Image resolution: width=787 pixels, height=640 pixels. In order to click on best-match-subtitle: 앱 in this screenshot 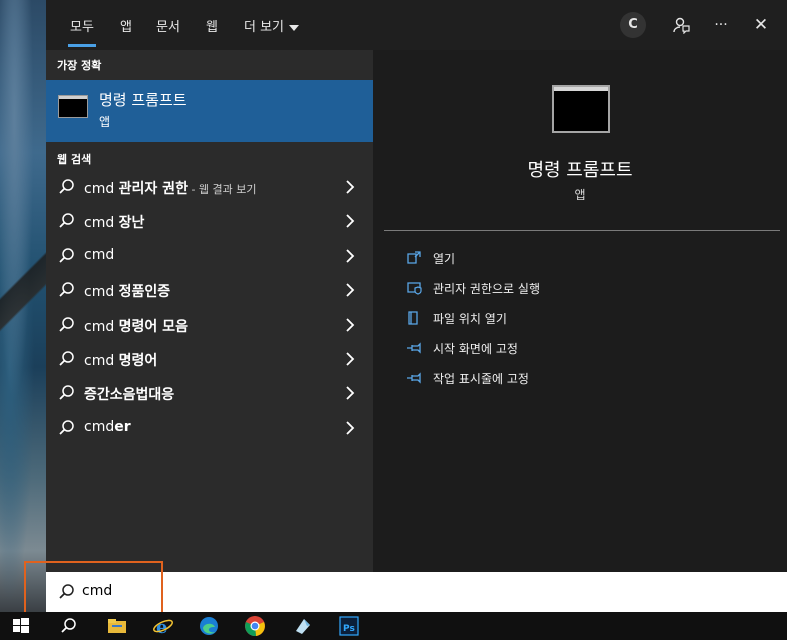, I will do `click(105, 122)`.